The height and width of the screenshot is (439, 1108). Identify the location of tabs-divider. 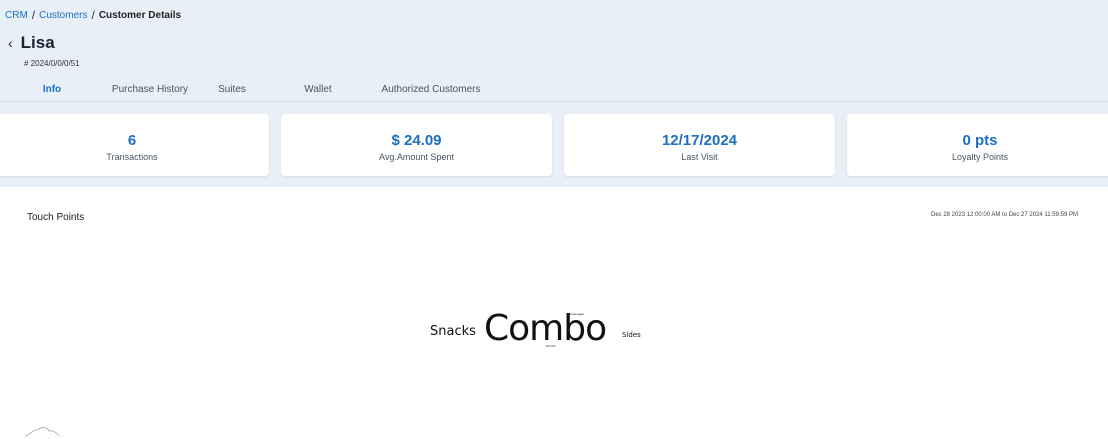
(554, 101).